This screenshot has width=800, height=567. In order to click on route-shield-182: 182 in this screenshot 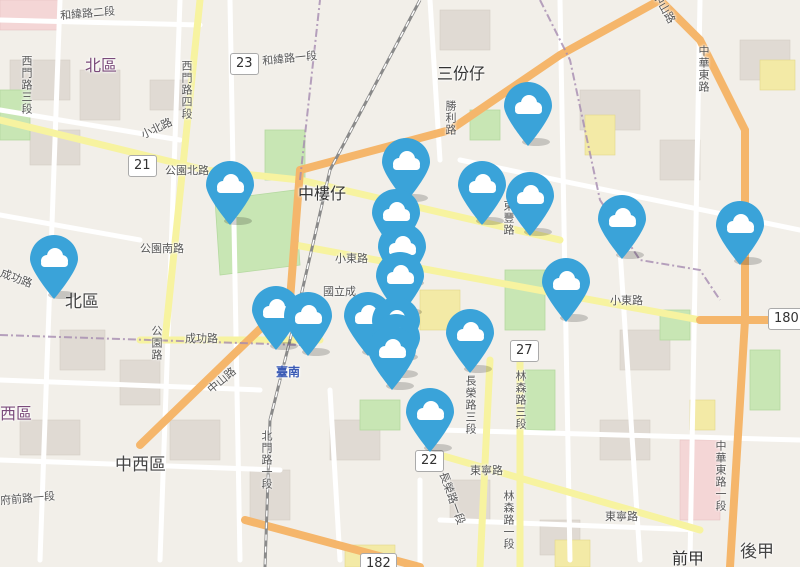, I will do `click(378, 560)`.